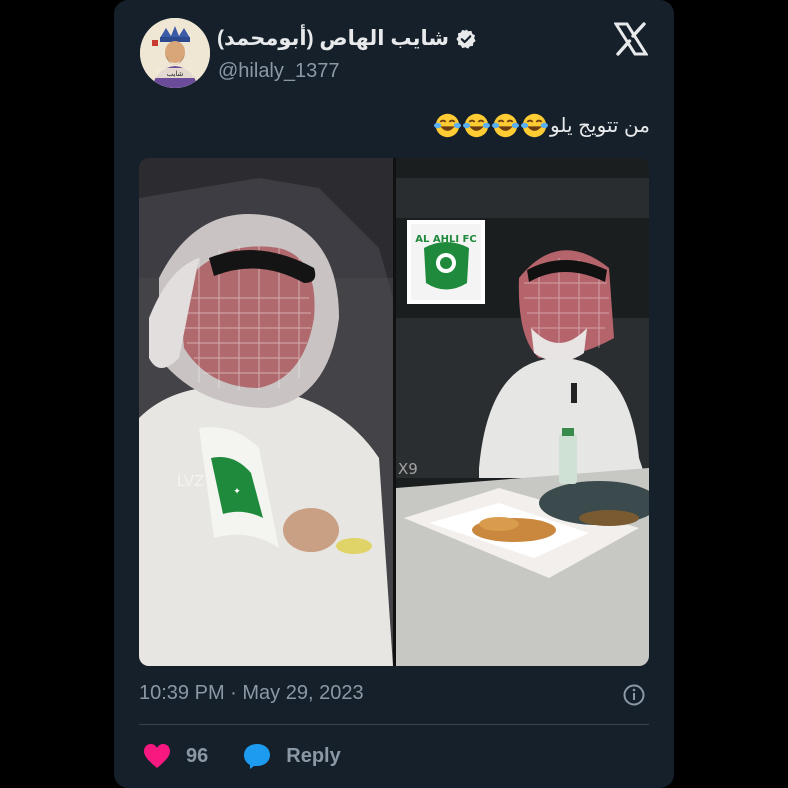  Describe the element at coordinates (190, 481) in the screenshot. I see `left-watermark: LVZ` at that location.